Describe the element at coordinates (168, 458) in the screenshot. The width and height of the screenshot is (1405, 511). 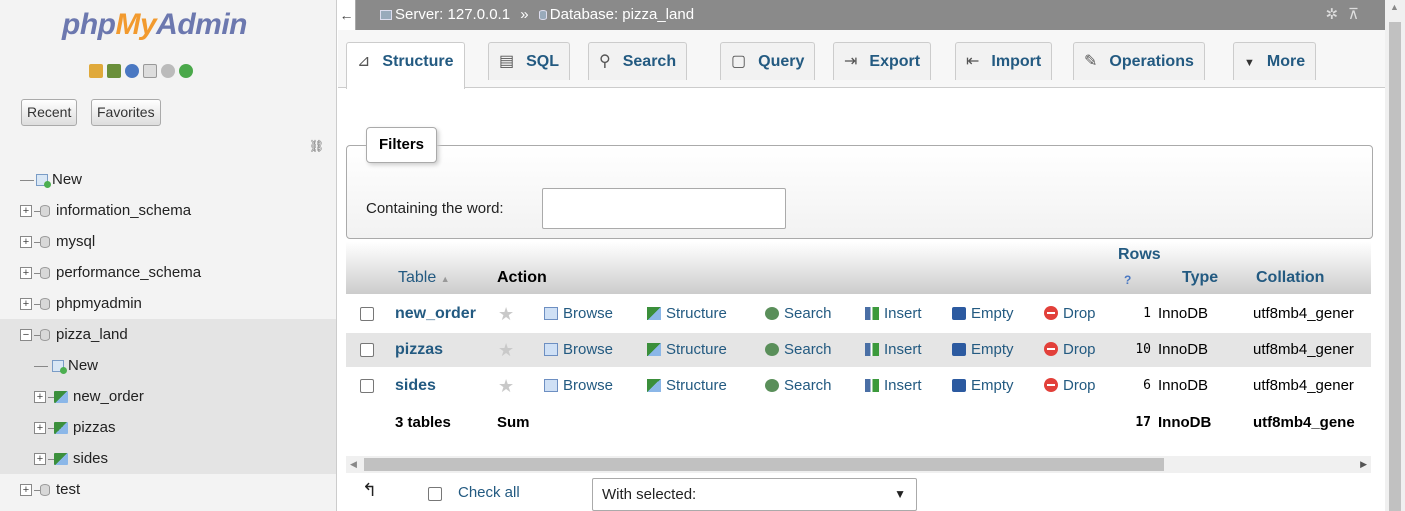
I see `tree-item-sides: + sides` at that location.